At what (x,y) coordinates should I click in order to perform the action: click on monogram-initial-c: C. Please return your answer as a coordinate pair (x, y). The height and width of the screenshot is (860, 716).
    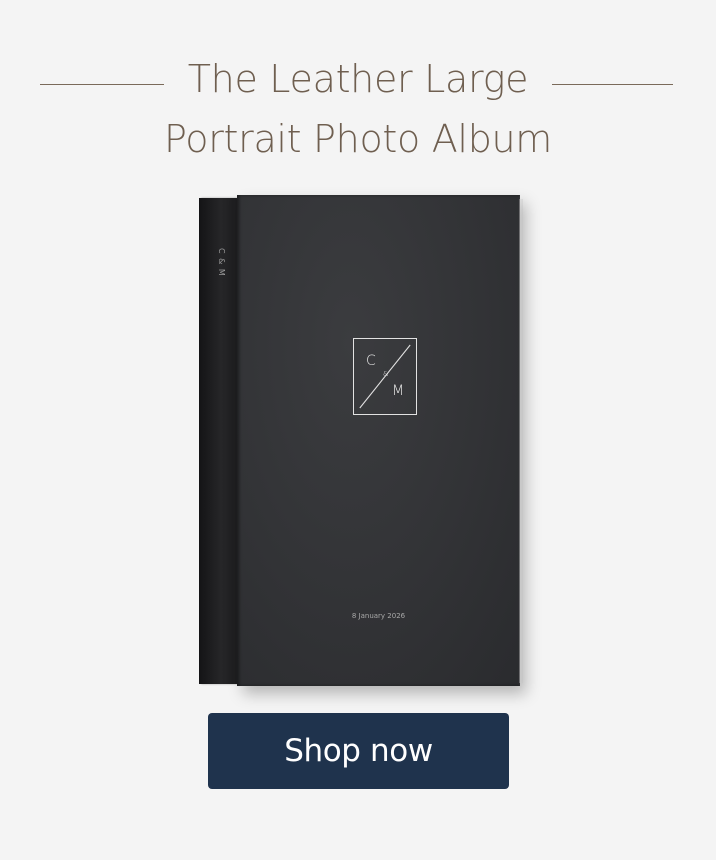
    Looking at the image, I should click on (371, 361).